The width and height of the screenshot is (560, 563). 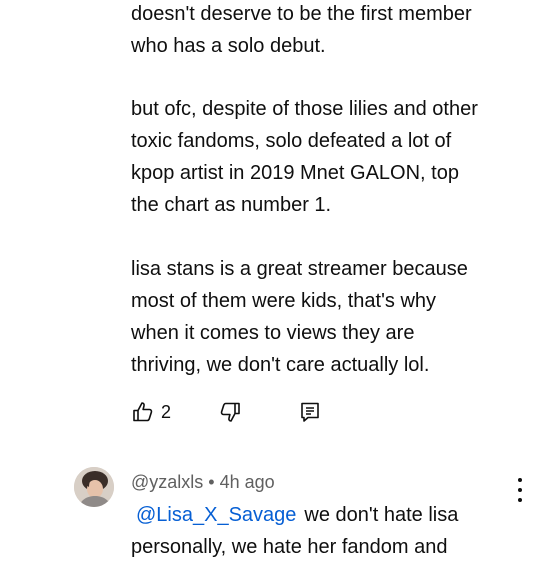 I want to click on comment-line: when it comes to views they are, so click(x=273, y=333).